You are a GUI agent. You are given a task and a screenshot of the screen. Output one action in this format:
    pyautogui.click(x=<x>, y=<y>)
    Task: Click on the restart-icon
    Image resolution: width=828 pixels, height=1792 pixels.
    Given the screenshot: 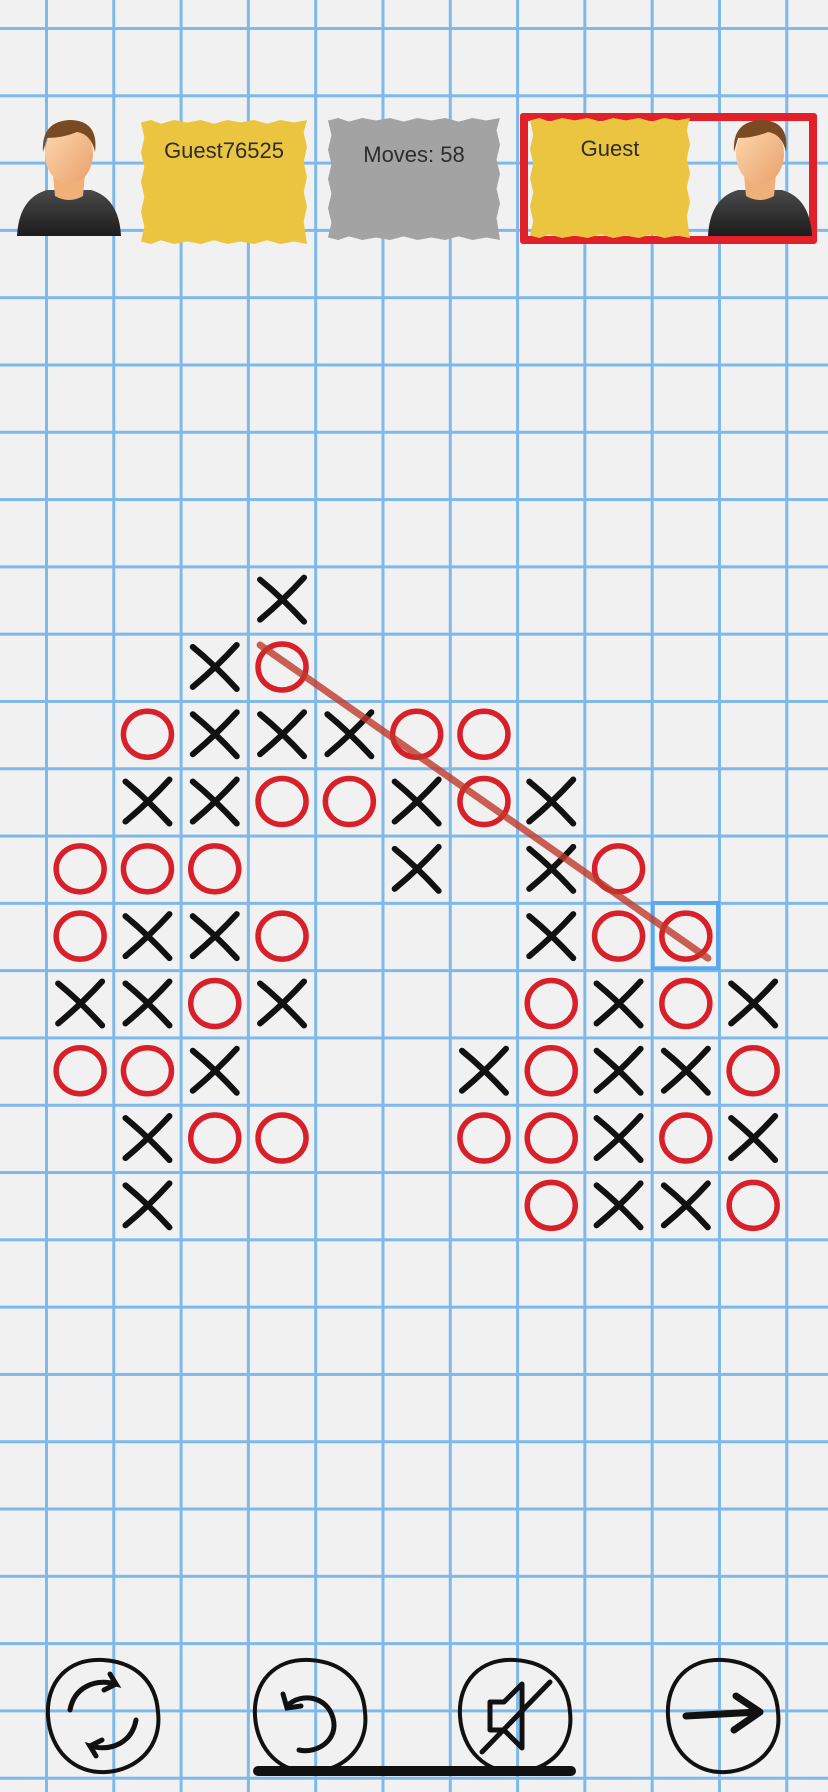 What is the action you would take?
    pyautogui.click(x=103, y=1716)
    